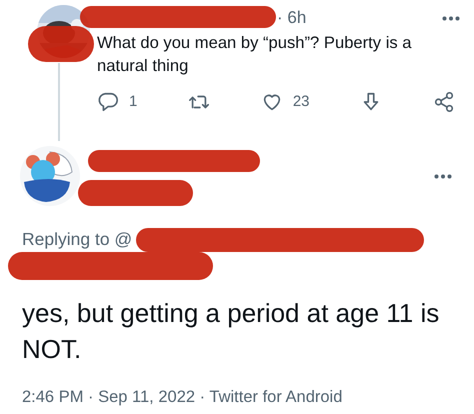 Image resolution: width=474 pixels, height=414 pixels. What do you see at coordinates (108, 102) in the screenshot?
I see `reply-icon` at bounding box center [108, 102].